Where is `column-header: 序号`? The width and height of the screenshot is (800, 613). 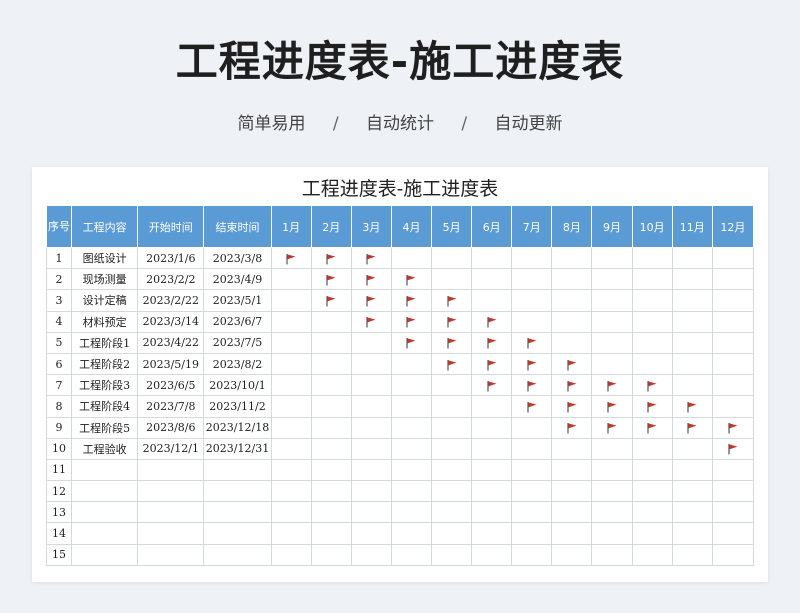
column-header: 序号 is located at coordinates (59, 226).